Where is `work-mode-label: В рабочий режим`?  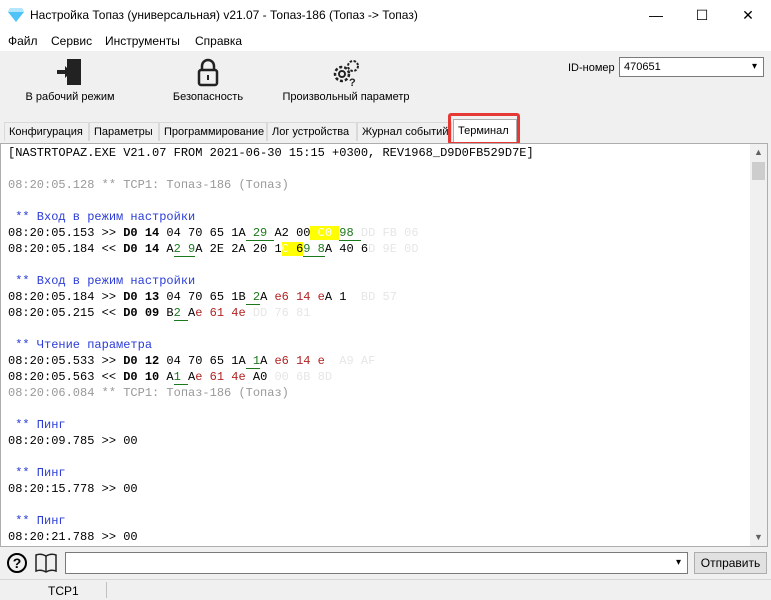 work-mode-label: В рабочий режим is located at coordinates (70, 97).